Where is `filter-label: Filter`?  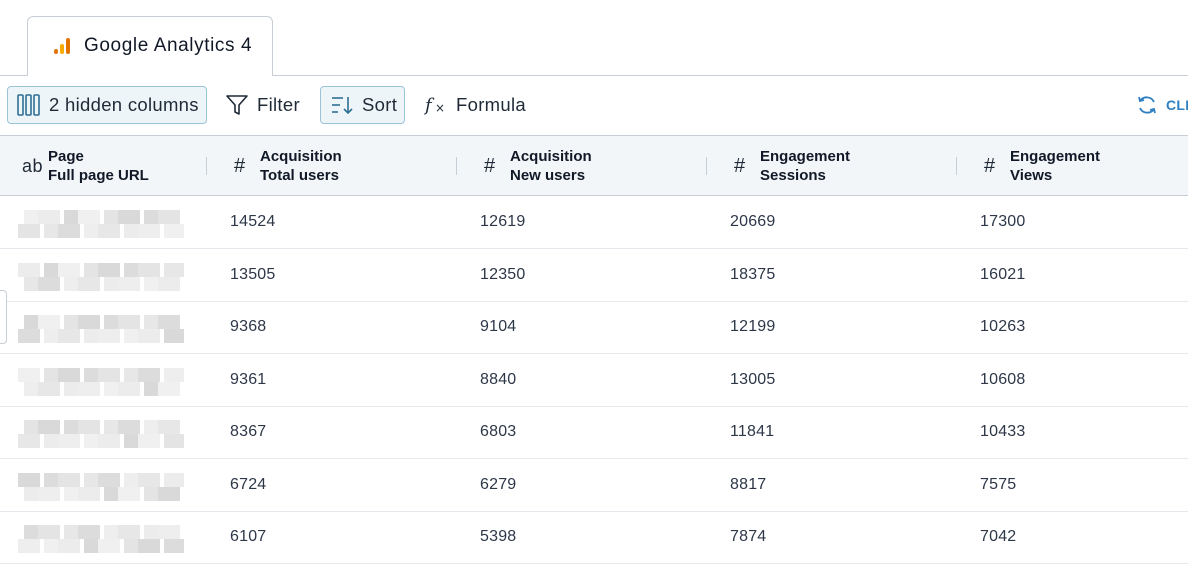
filter-label: Filter is located at coordinates (278, 104).